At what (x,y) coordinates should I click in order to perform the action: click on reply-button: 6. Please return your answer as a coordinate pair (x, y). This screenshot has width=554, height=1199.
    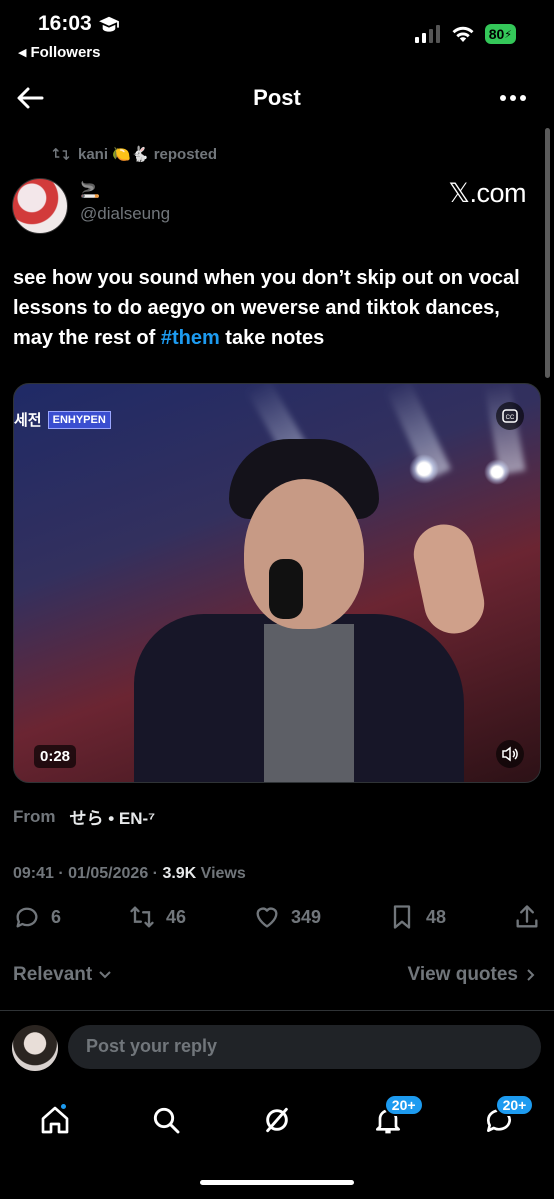
    Looking at the image, I should click on (37, 917).